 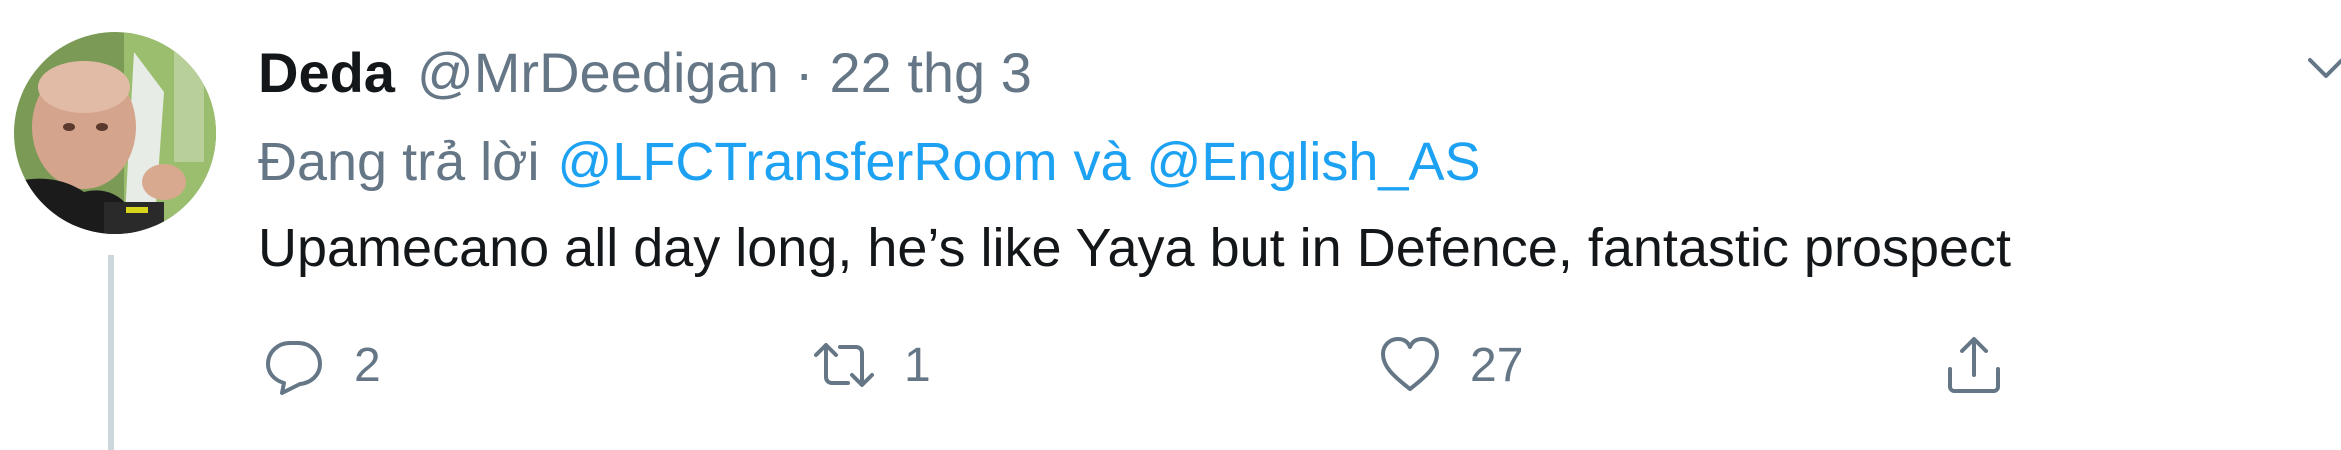 I want to click on retweet-button: 1, so click(x=871, y=365).